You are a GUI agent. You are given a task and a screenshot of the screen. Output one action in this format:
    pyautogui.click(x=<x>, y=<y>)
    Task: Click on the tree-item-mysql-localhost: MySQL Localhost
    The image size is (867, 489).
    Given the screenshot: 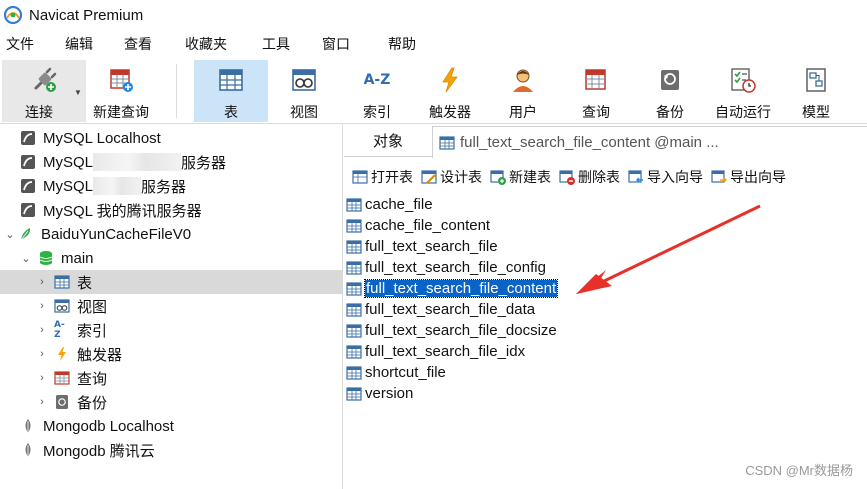 What is the action you would take?
    pyautogui.click(x=171, y=138)
    